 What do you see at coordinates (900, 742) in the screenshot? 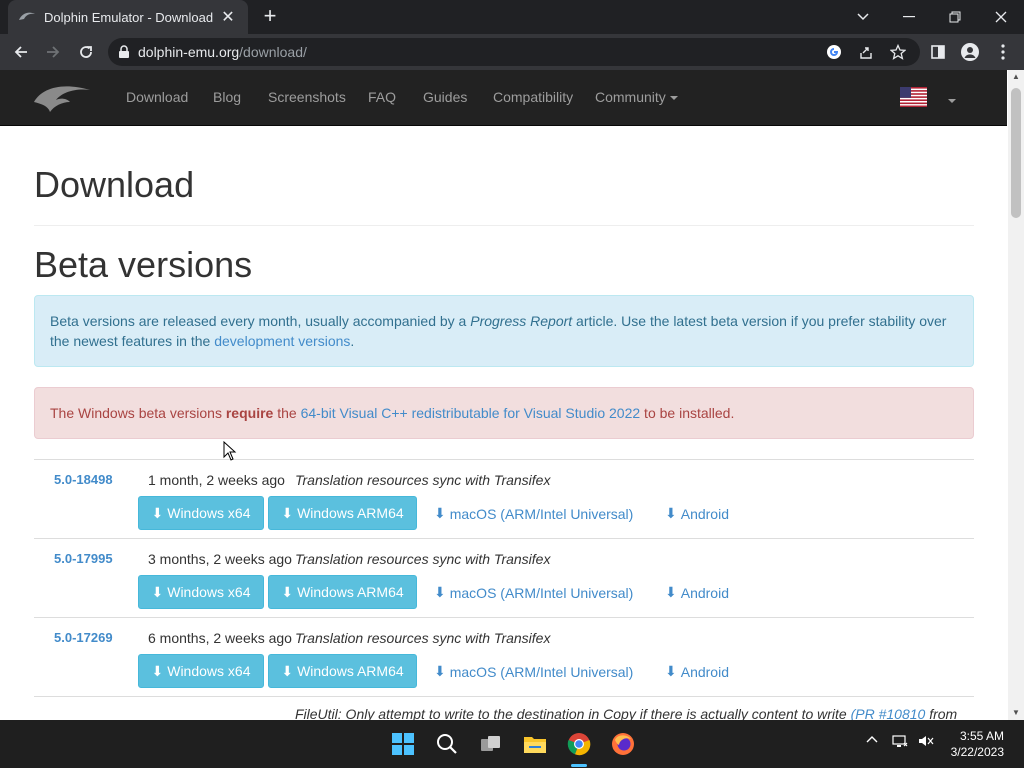
I see `network-icon` at bounding box center [900, 742].